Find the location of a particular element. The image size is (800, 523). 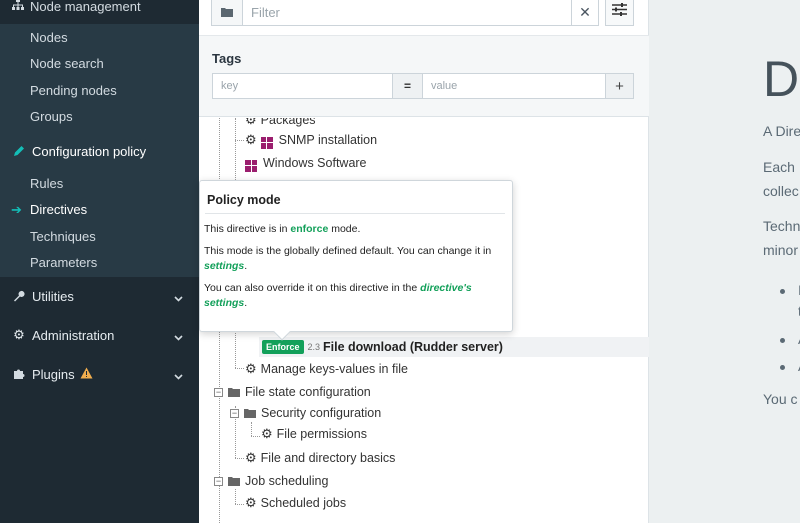

popover-title: Policy mode is located at coordinates (244, 200).